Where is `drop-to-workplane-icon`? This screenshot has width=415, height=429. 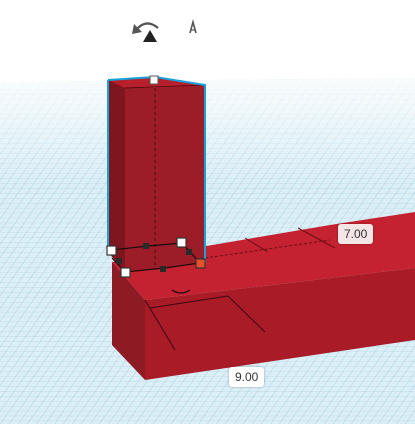
drop-to-workplane-icon is located at coordinates (193, 26).